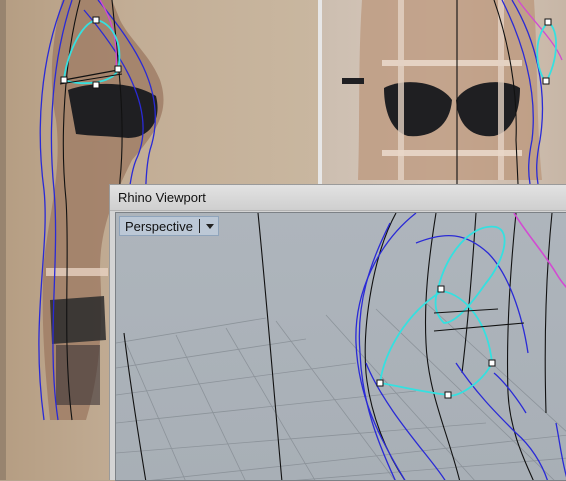 Image resolution: width=566 pixels, height=481 pixels. What do you see at coordinates (162, 197) in the screenshot?
I see `window-title: Rhino Viewport` at bounding box center [162, 197].